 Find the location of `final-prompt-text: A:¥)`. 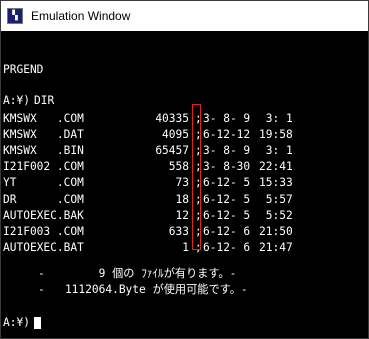

final-prompt-text: A:¥) is located at coordinates (16, 322).